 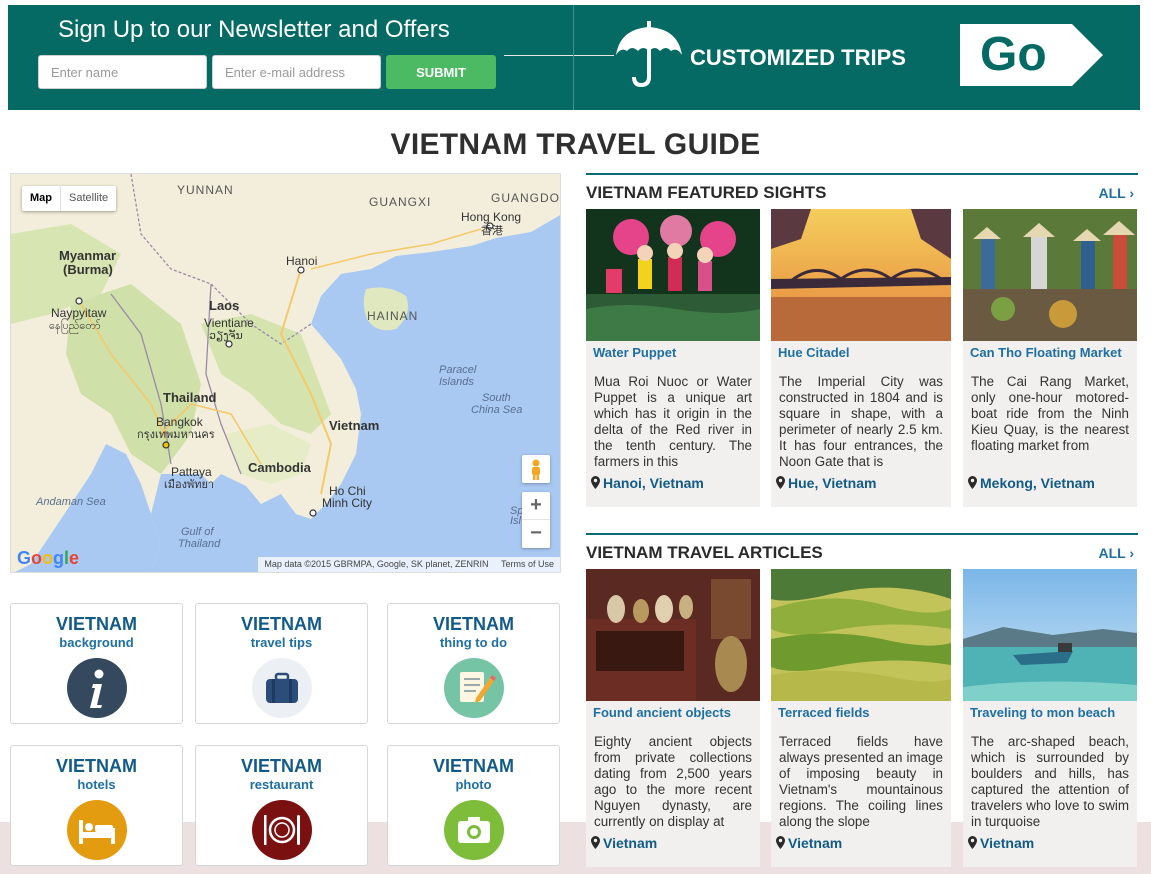 I want to click on go-button: Go, so click(x=1032, y=55).